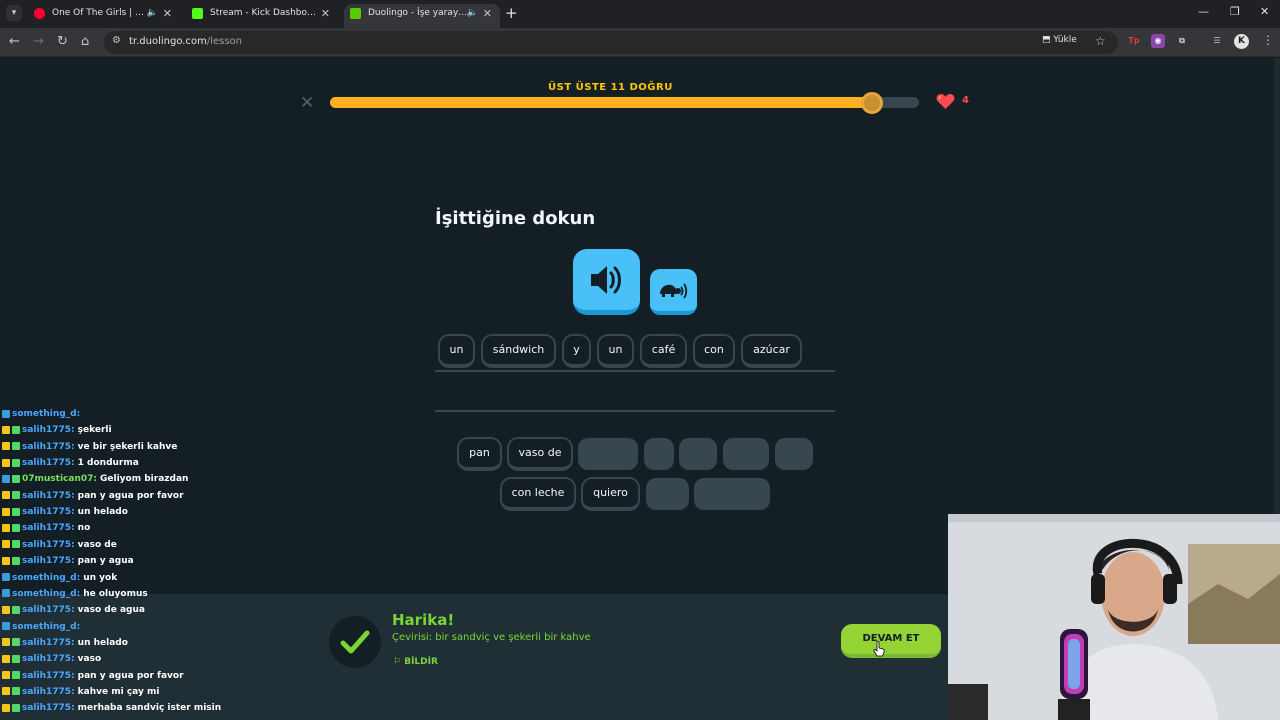 Image resolution: width=1280 pixels, height=720 pixels. I want to click on restore-icon: ❐, so click(1235, 11).